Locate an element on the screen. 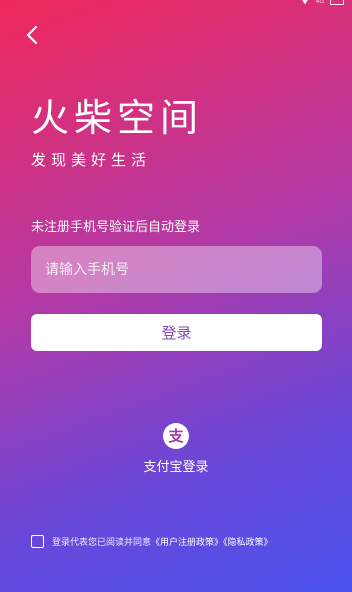 The height and width of the screenshot is (592, 352). alipay-icon: 支 is located at coordinates (176, 436).